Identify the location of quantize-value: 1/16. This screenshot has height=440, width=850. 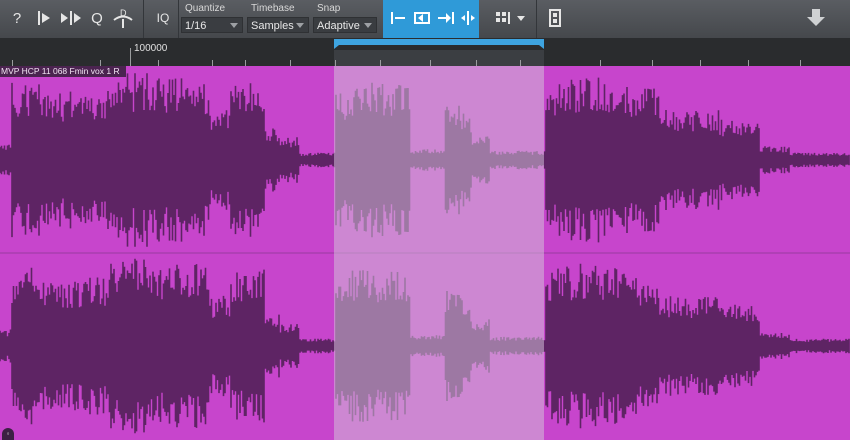
(196, 26).